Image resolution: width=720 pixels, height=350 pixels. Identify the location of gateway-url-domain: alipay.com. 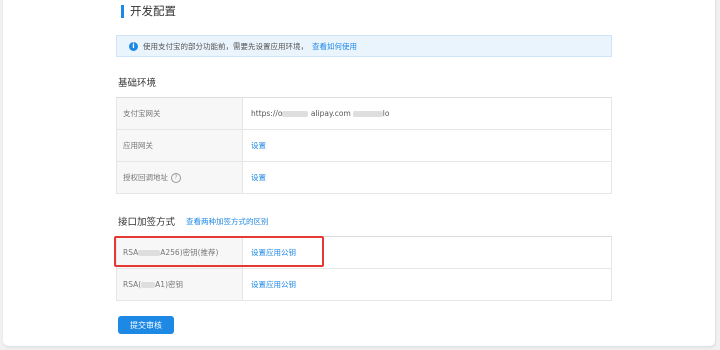
(329, 113).